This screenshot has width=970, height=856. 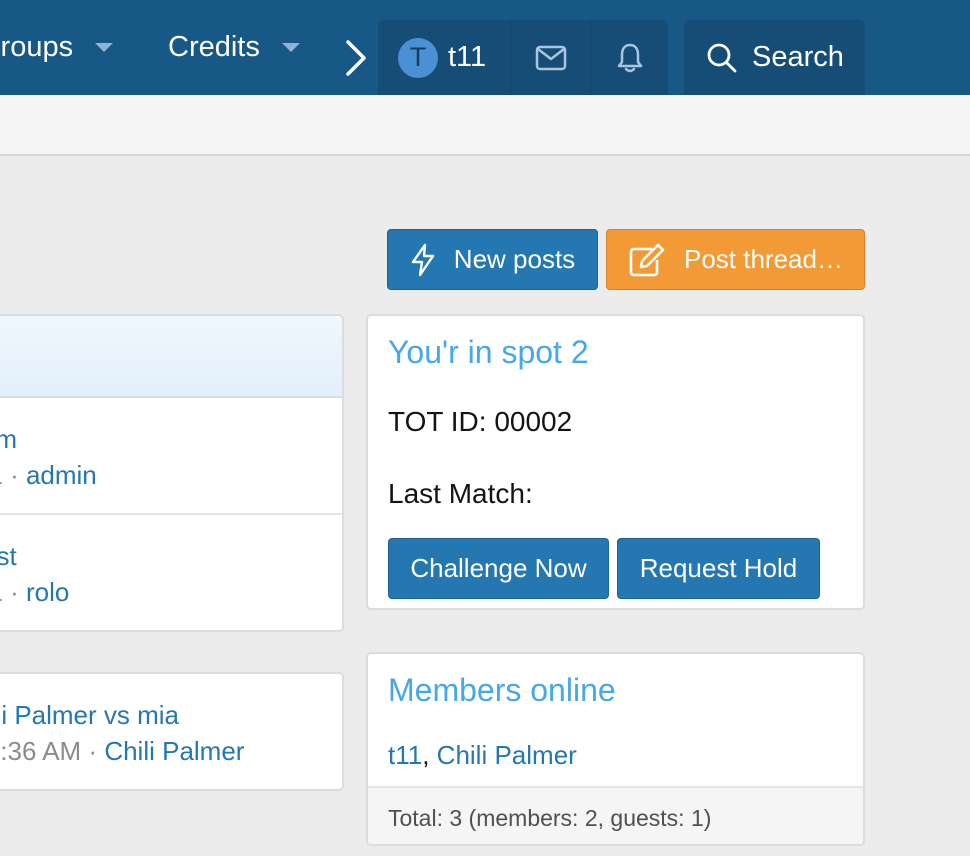 I want to click on thread-meta: 2021 · rolo, so click(x=34, y=592).